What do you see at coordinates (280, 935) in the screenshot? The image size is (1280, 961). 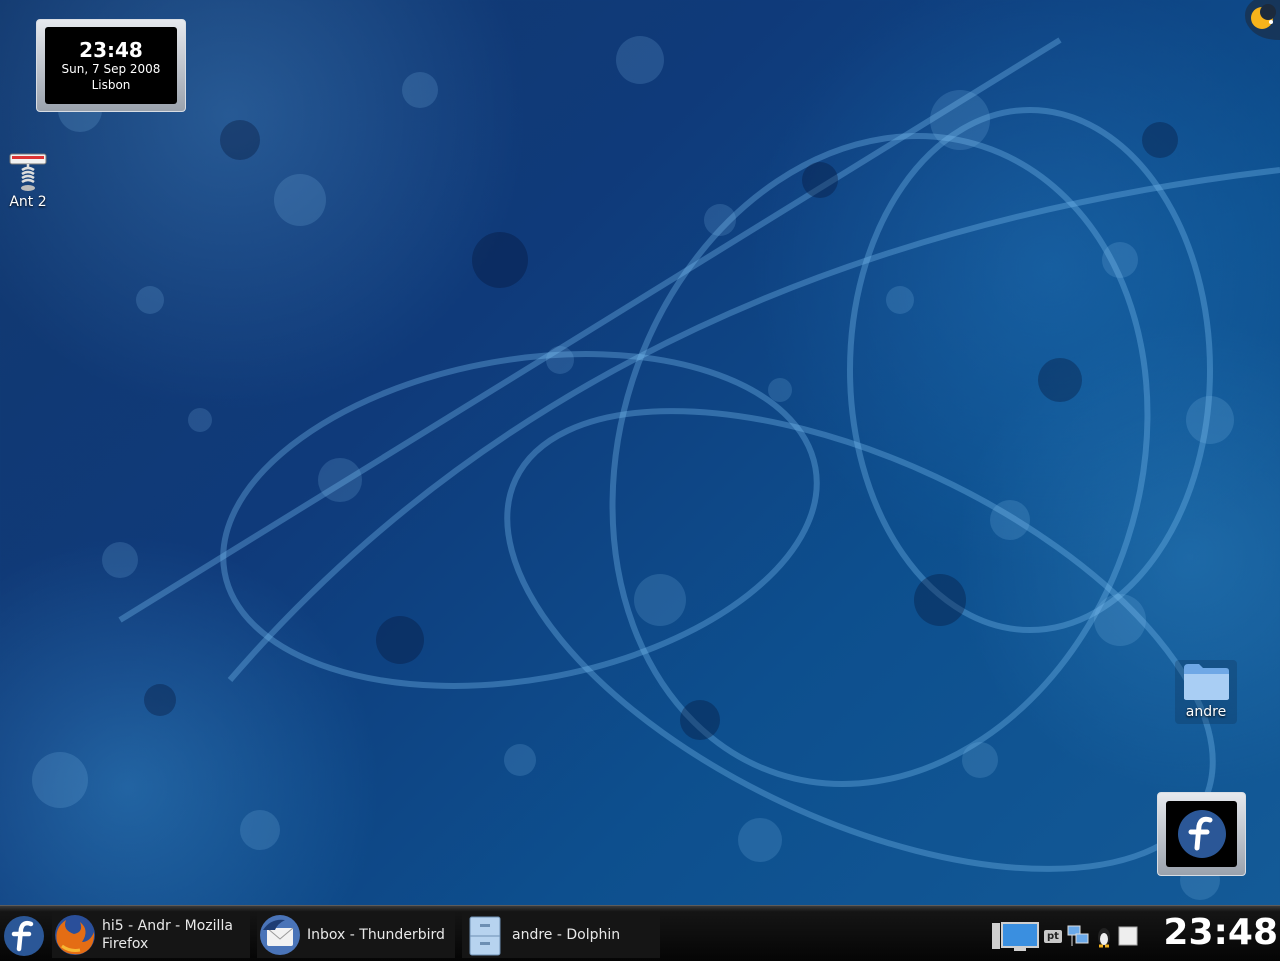 I see `thunderbird-icon` at bounding box center [280, 935].